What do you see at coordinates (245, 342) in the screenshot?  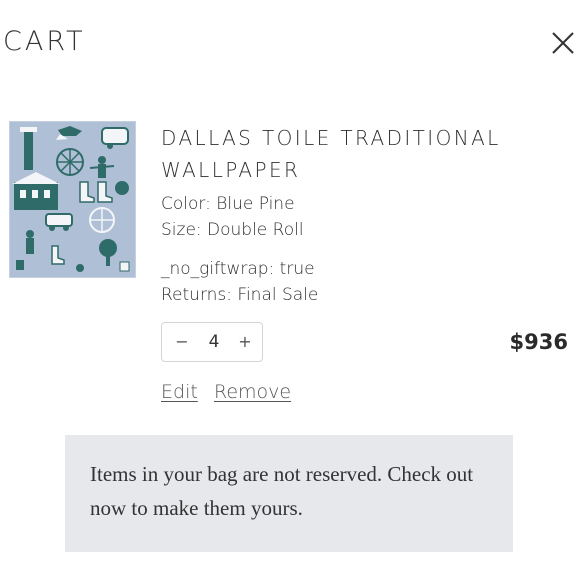 I see `increase-quantity-button: +` at bounding box center [245, 342].